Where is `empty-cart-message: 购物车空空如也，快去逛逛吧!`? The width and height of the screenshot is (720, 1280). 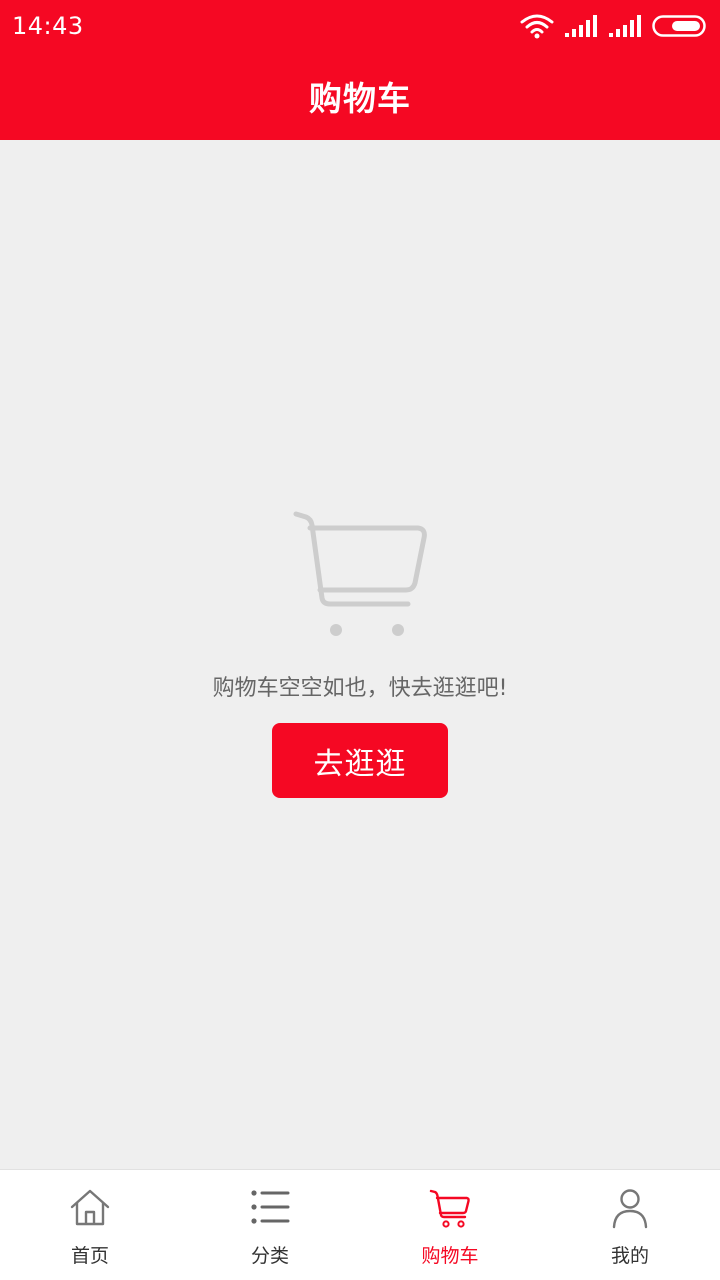
empty-cart-message: 购物车空空如也，快去逛逛吧! is located at coordinates (360, 688).